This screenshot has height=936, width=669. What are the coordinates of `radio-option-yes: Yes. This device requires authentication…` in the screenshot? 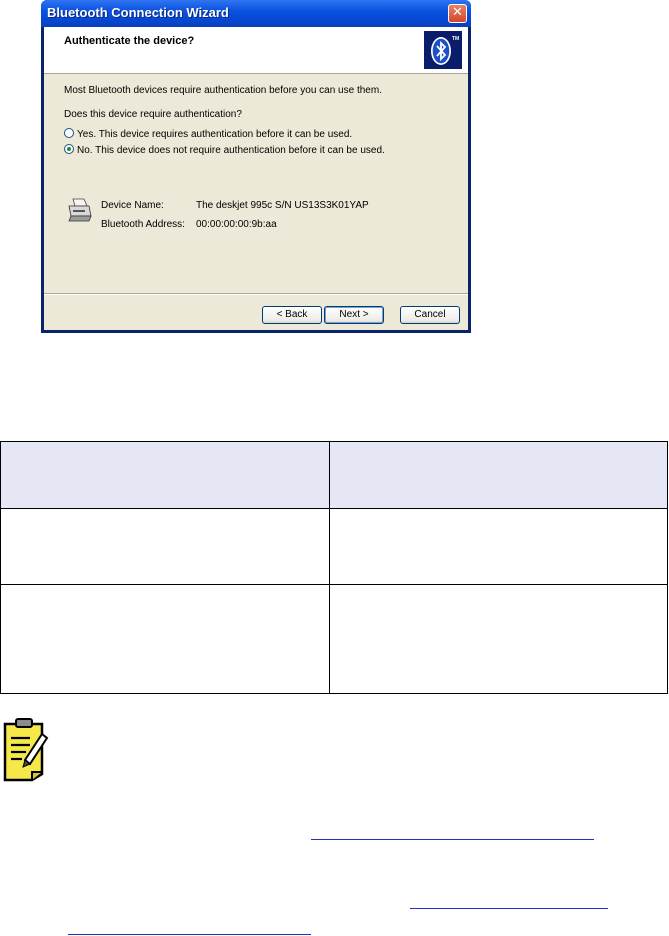 It's located at (208, 132).